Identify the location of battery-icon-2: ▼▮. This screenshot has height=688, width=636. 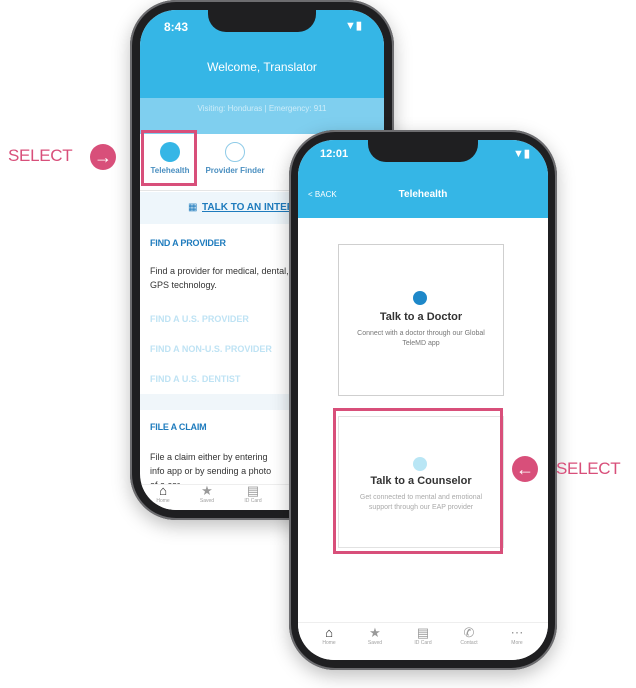
(521, 154).